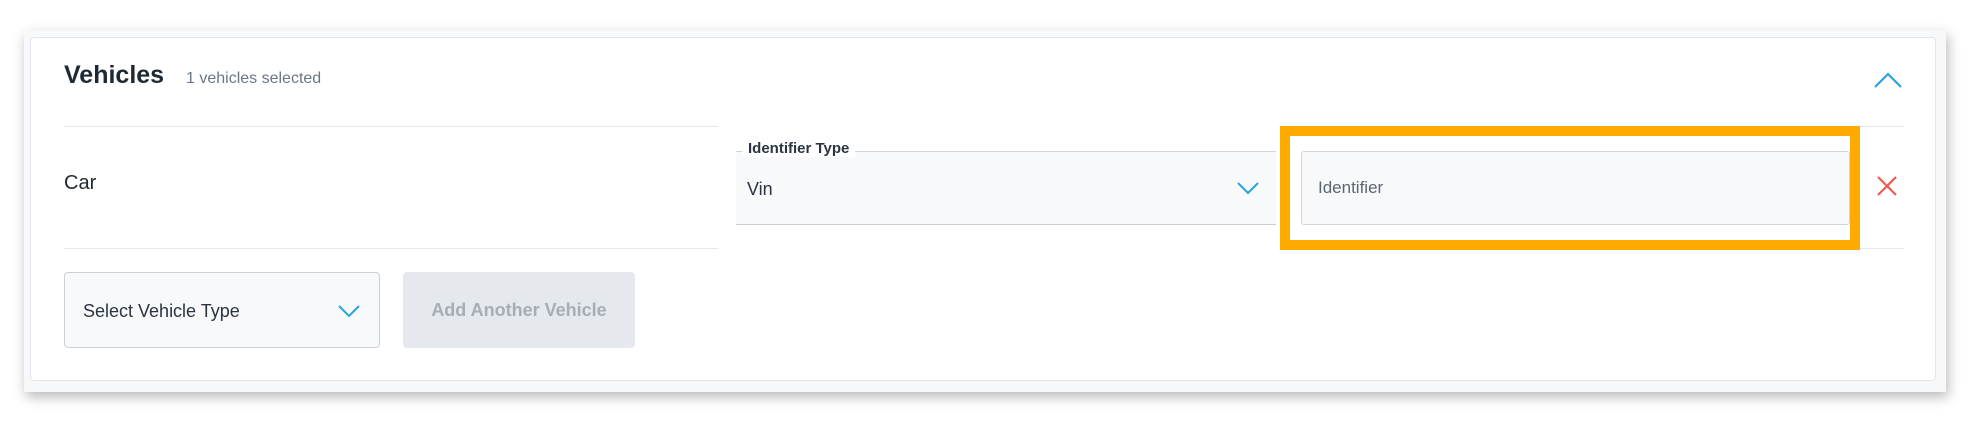 Image resolution: width=1970 pixels, height=434 pixels. I want to click on close-icon, so click(1887, 186).